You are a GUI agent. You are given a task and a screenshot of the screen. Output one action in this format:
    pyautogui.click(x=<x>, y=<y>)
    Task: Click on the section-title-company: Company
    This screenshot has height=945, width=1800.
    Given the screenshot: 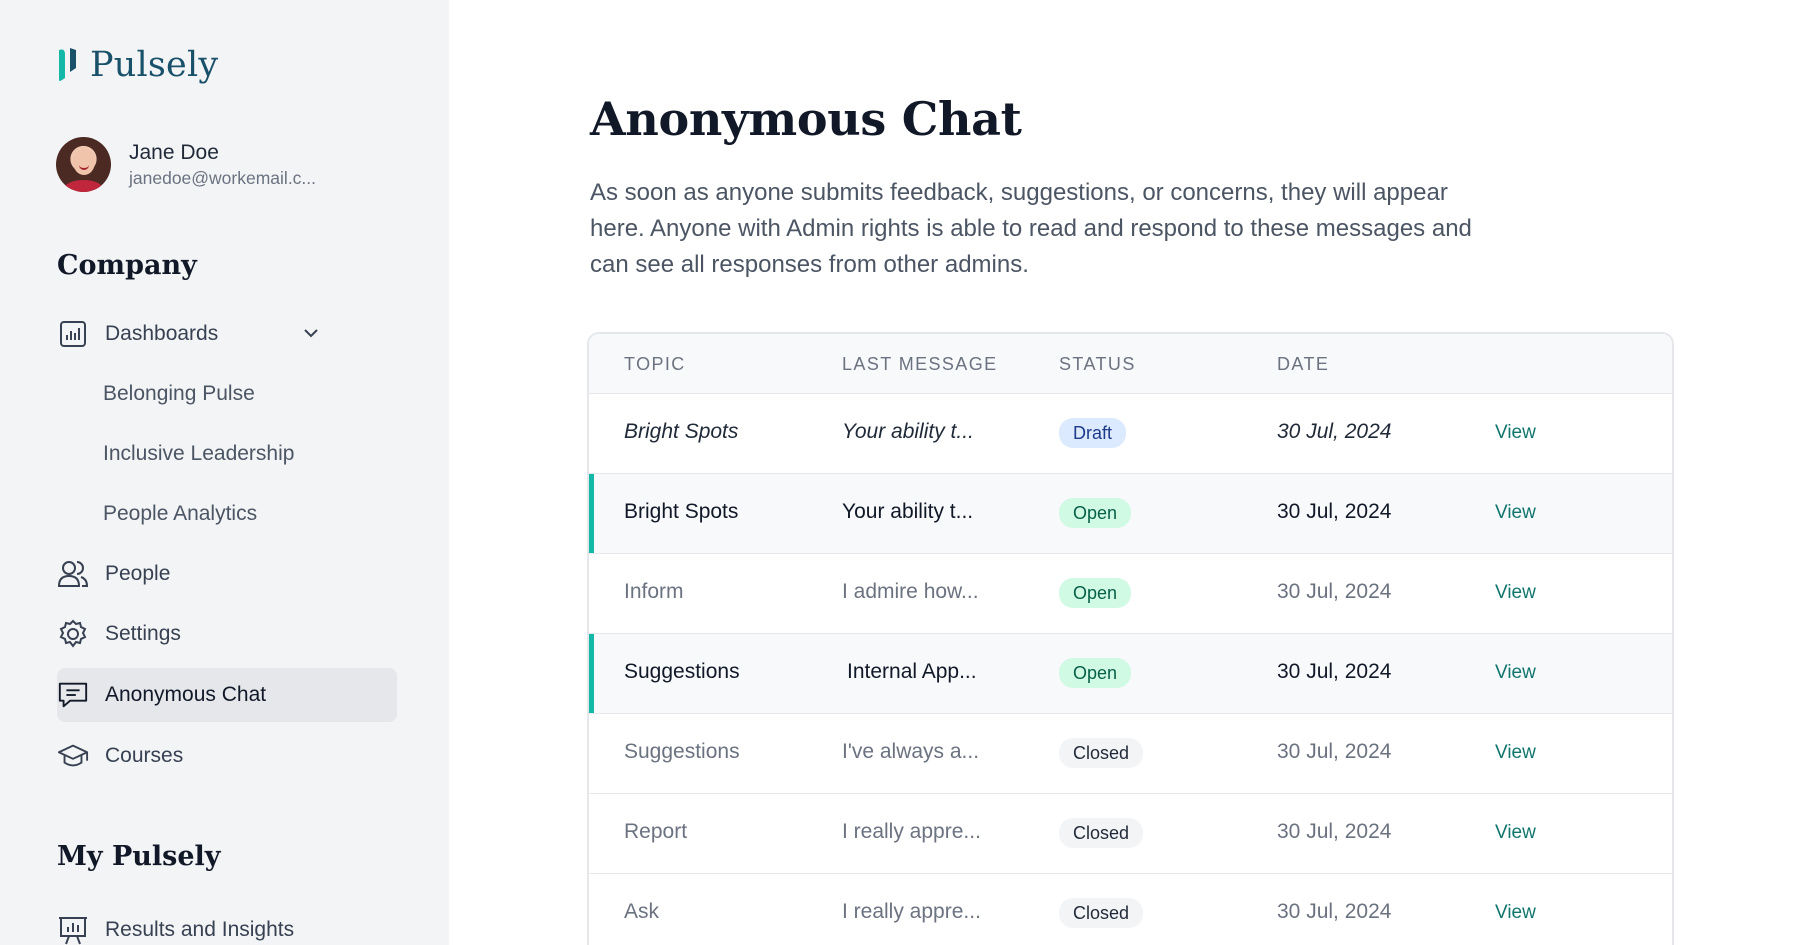 What is the action you would take?
    pyautogui.click(x=127, y=265)
    